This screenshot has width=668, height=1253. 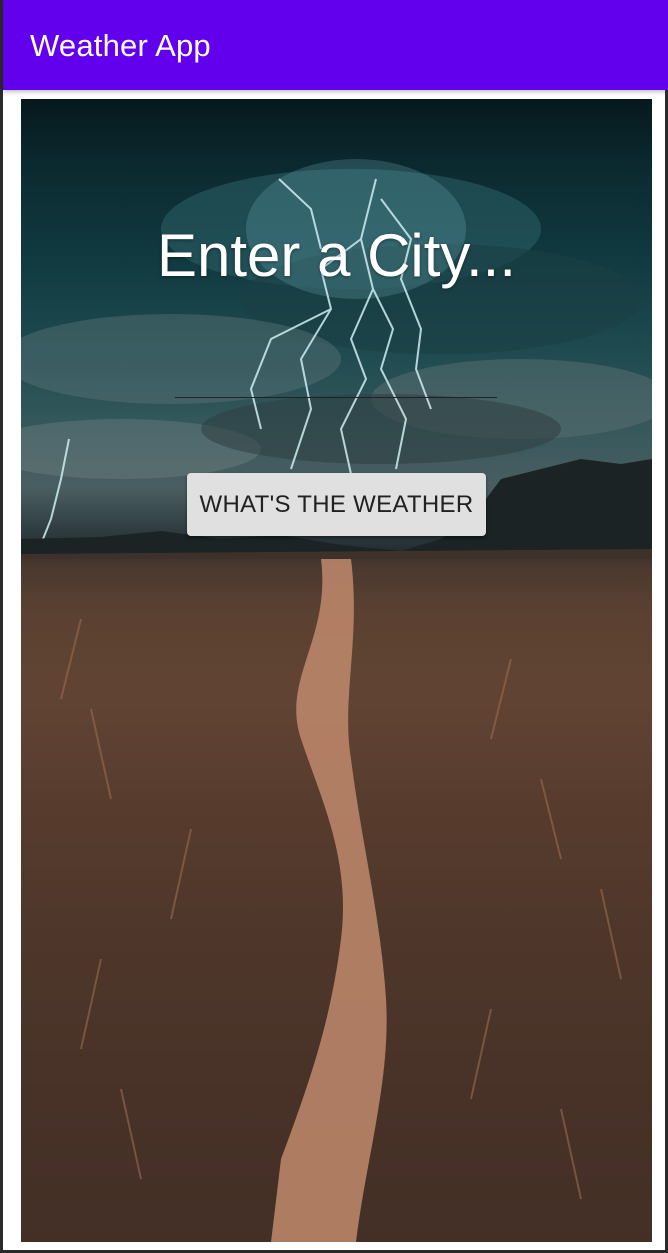 I want to click on app-bar: Weather App, so click(x=335, y=45).